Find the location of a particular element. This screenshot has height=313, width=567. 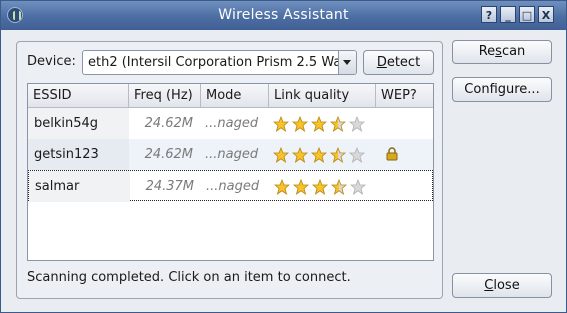

network-row: getsin123 24.62M ...naged is located at coordinates (230, 154).